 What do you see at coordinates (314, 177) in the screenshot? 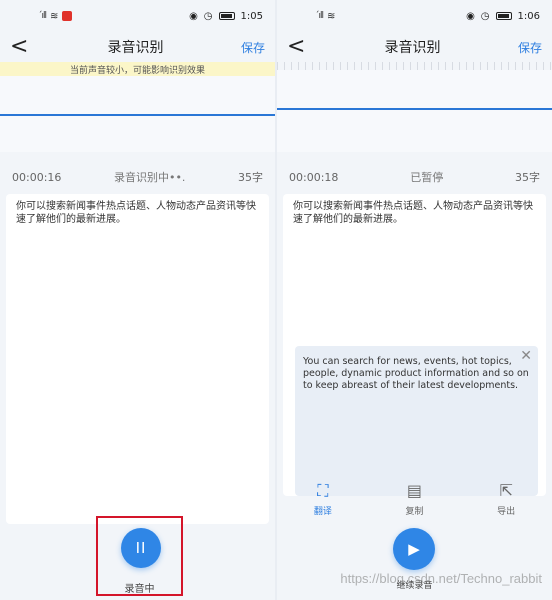
I see `elapsed-time: 00:00:18` at bounding box center [314, 177].